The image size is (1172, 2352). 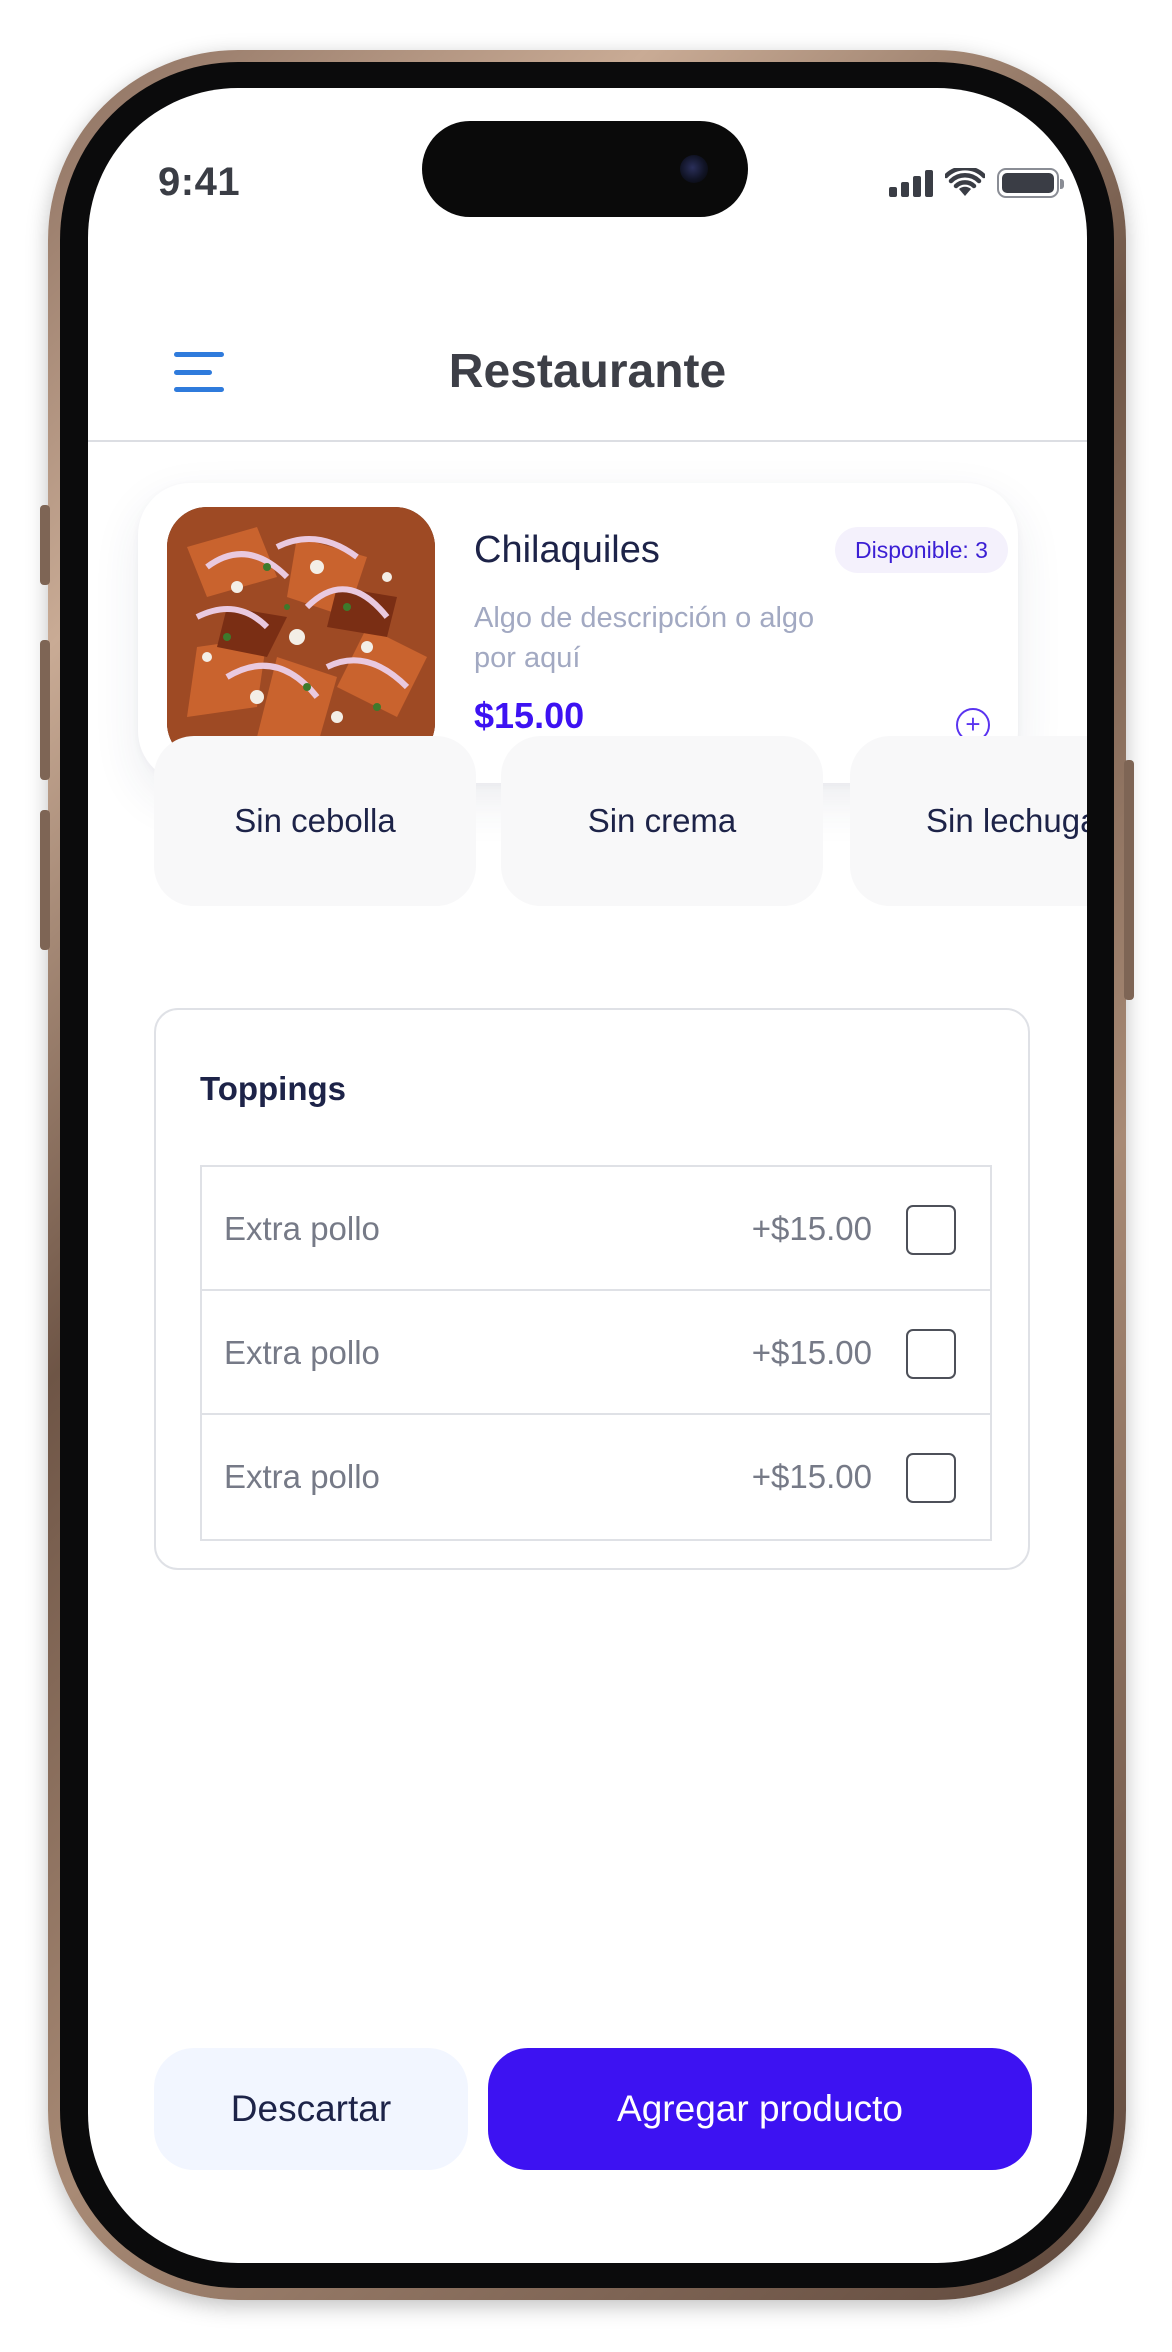 What do you see at coordinates (911, 183) in the screenshot?
I see `cellular-signal-icon` at bounding box center [911, 183].